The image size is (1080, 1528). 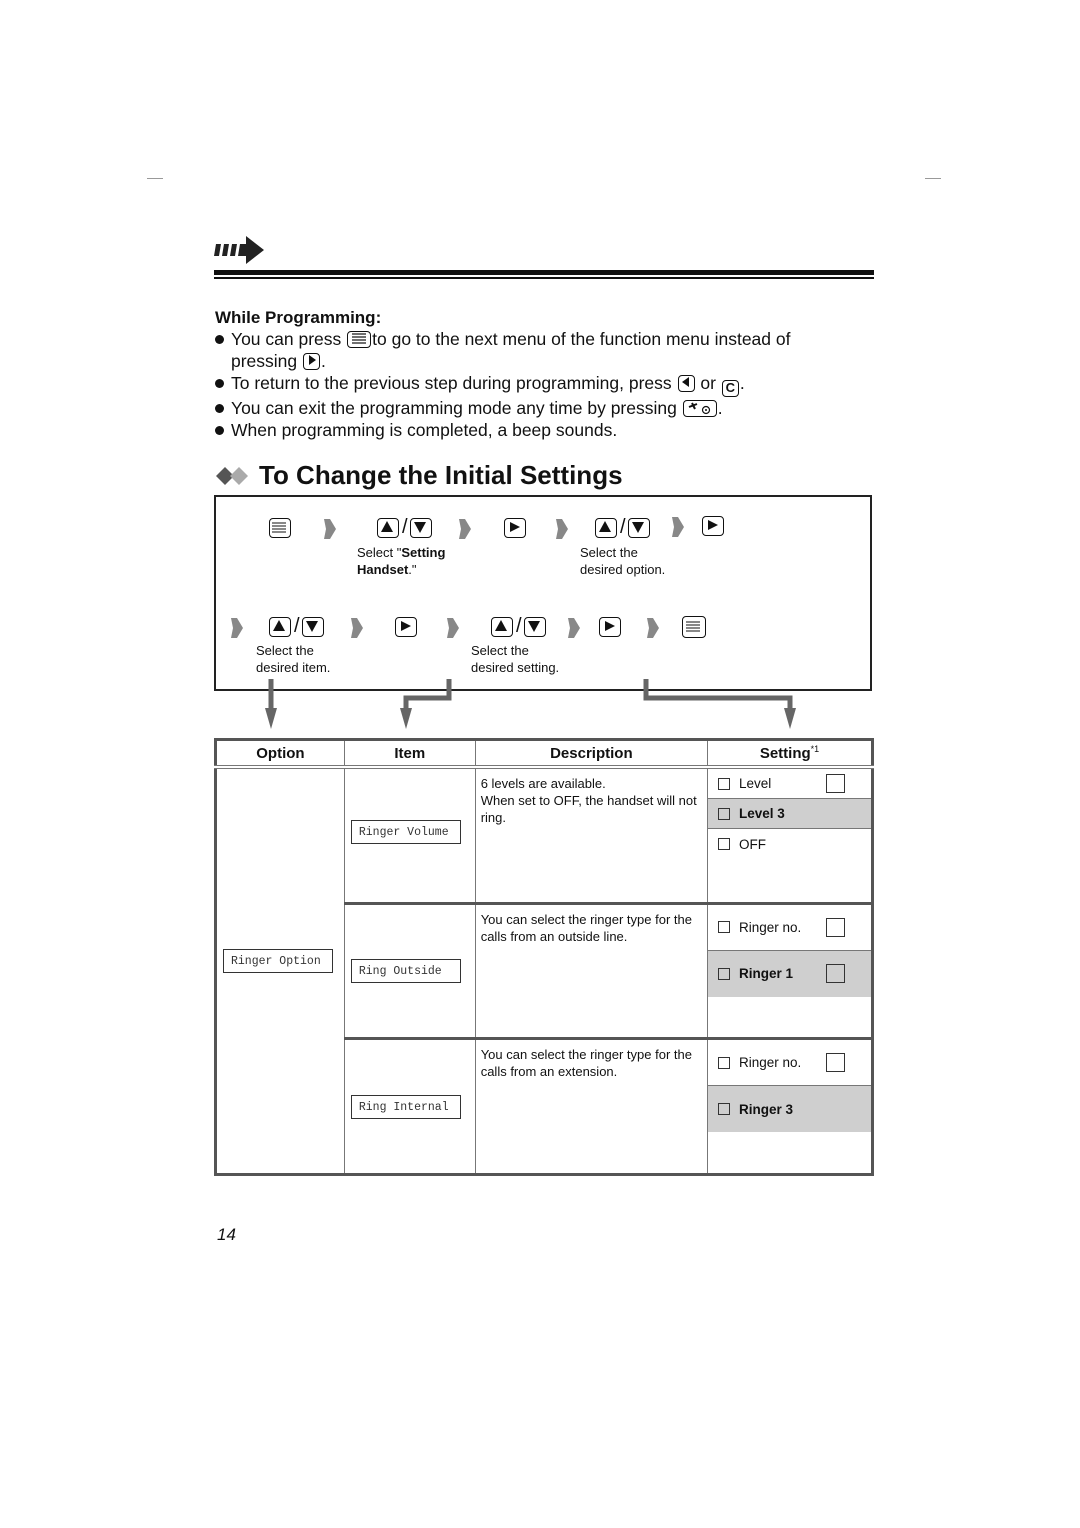 What do you see at coordinates (427, 694) in the screenshot?
I see `connector-item` at bounding box center [427, 694].